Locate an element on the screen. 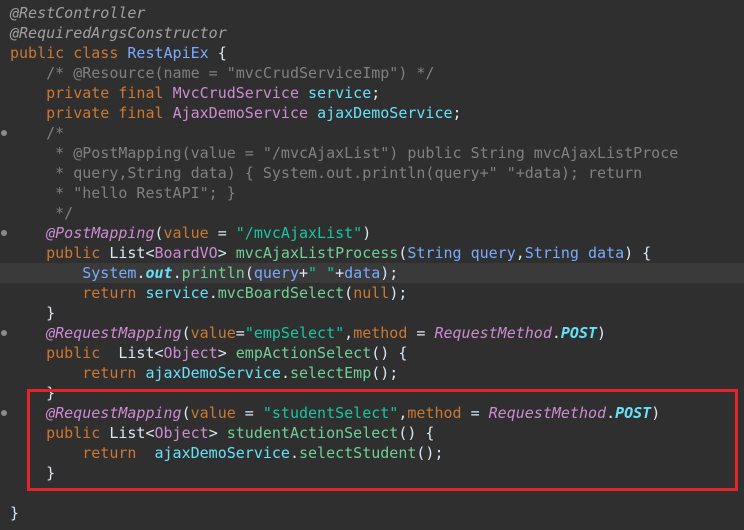 This screenshot has width=744, height=530. code-line: */ is located at coordinates (41, 213).